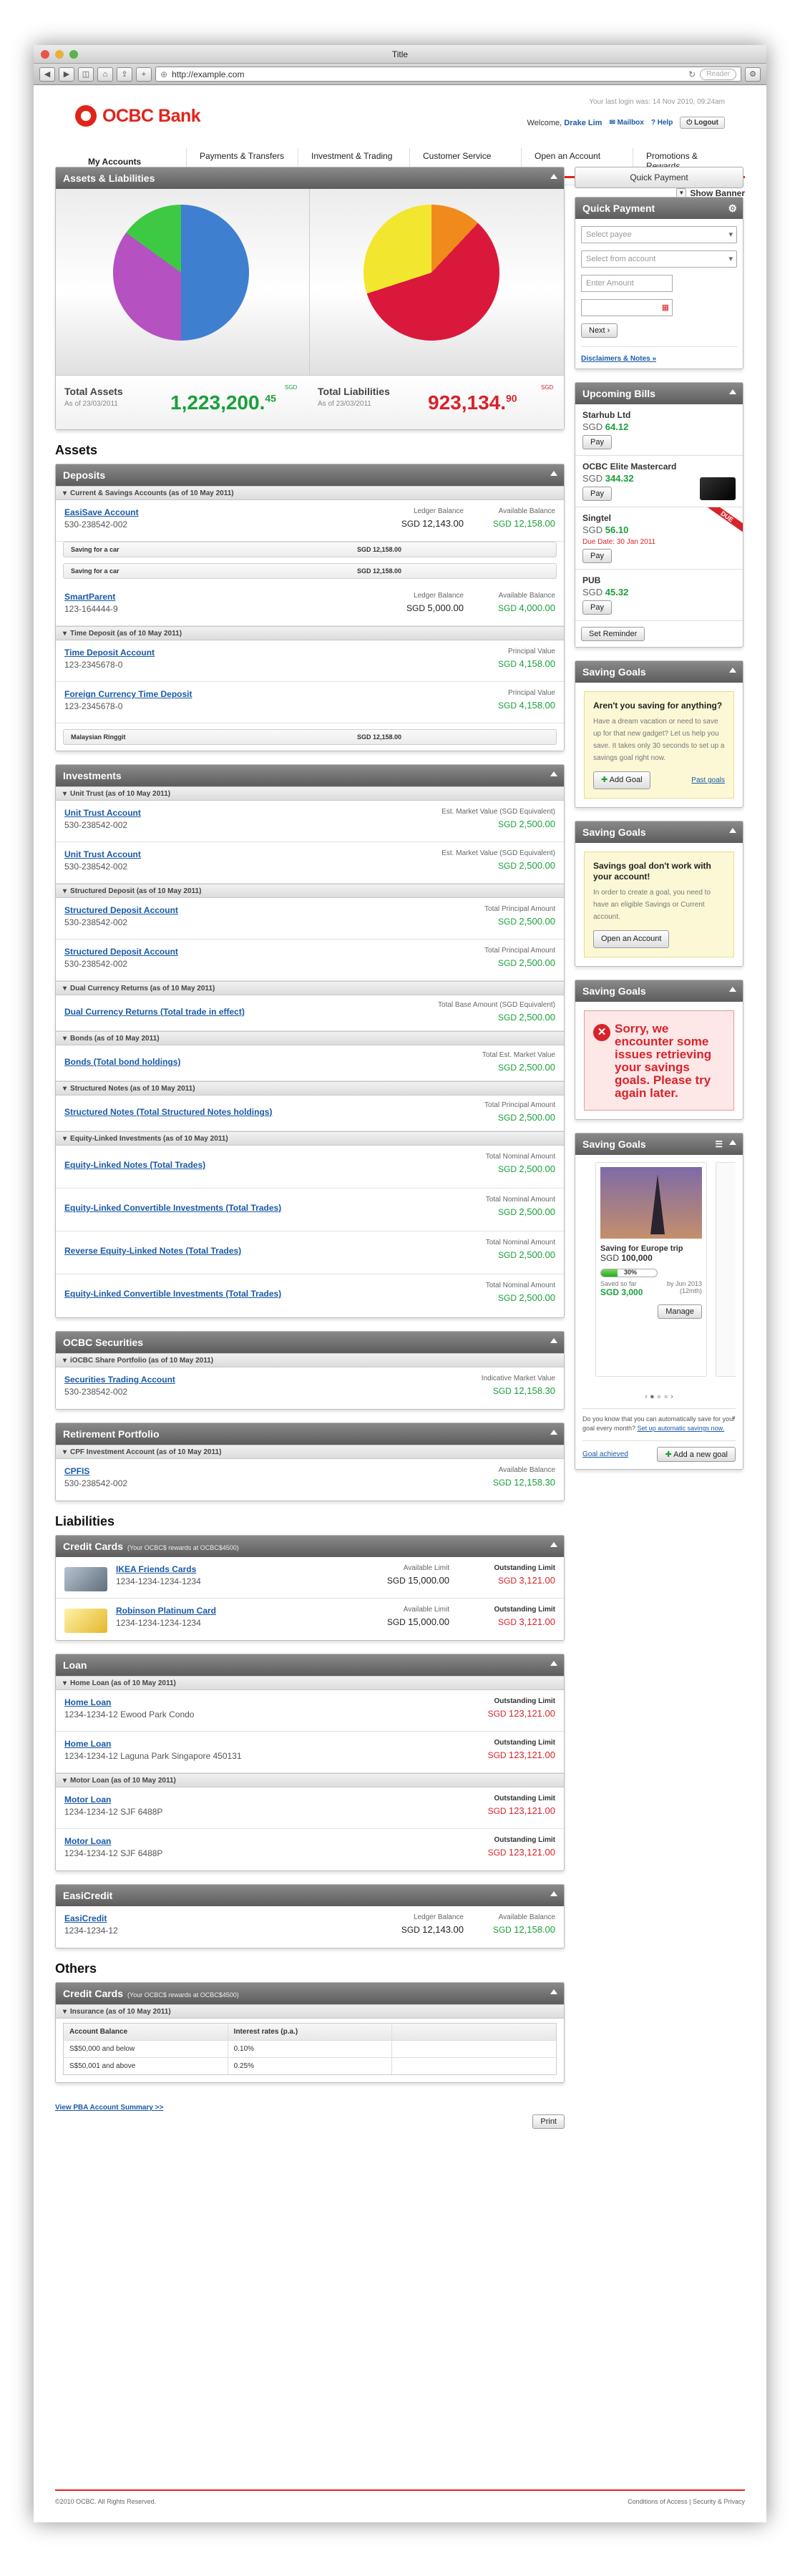 The height and width of the screenshot is (2576, 800). What do you see at coordinates (605, 1454) in the screenshot?
I see `goal-achieved-link: Goal achieved` at bounding box center [605, 1454].